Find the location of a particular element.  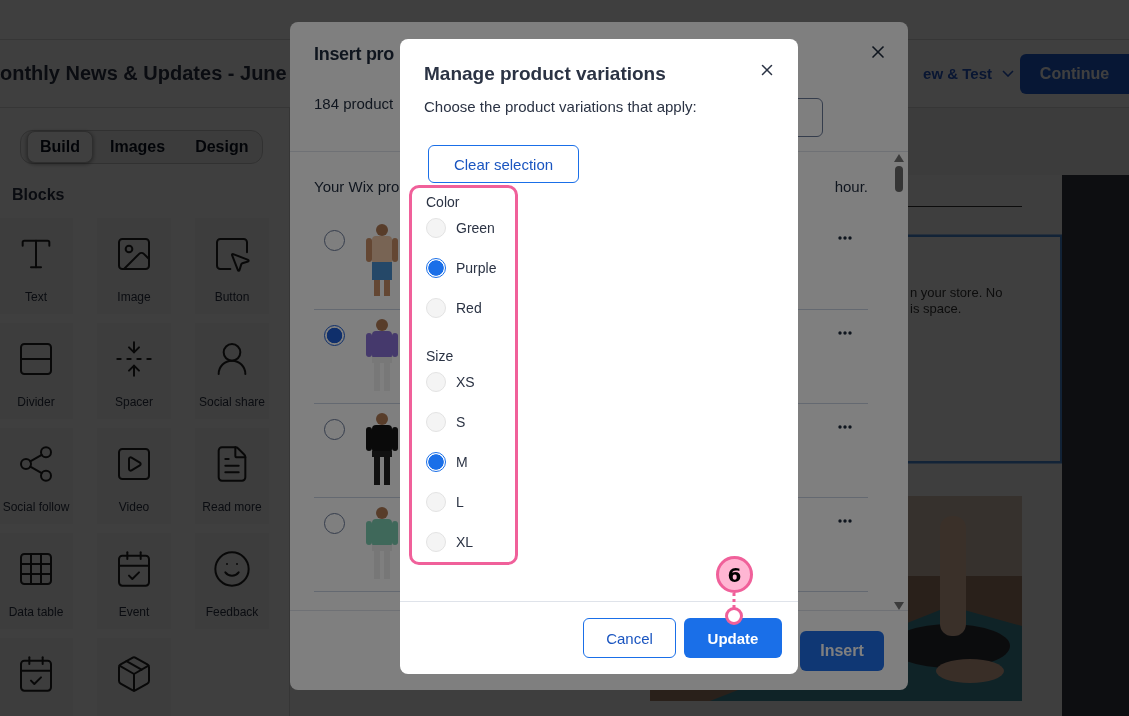

group-label: Size is located at coordinates (440, 356).